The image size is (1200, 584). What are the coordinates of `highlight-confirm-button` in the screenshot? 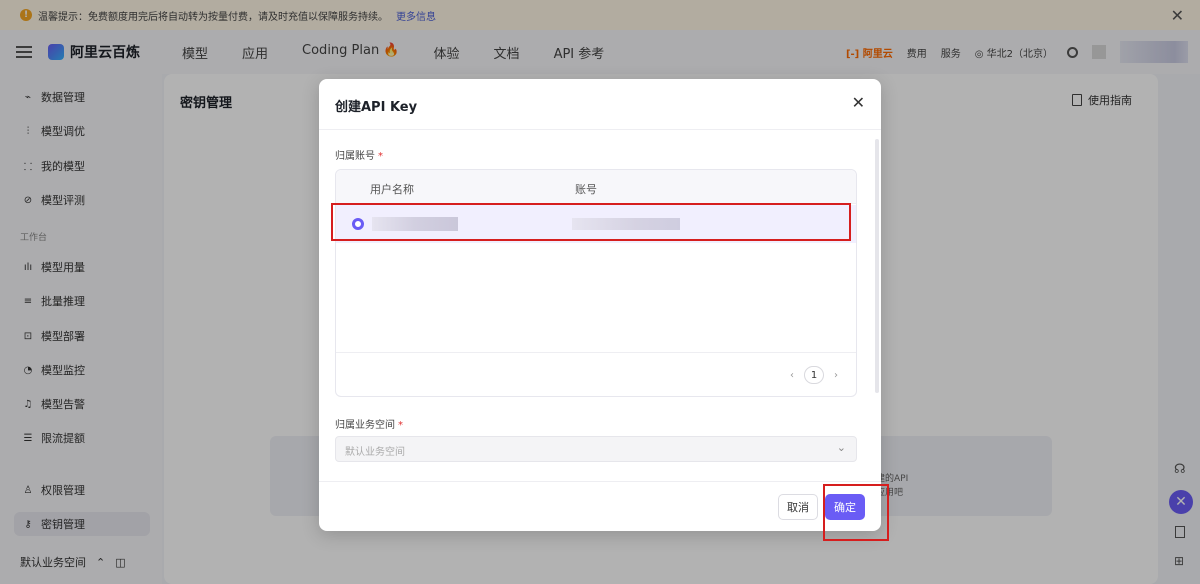 It's located at (856, 512).